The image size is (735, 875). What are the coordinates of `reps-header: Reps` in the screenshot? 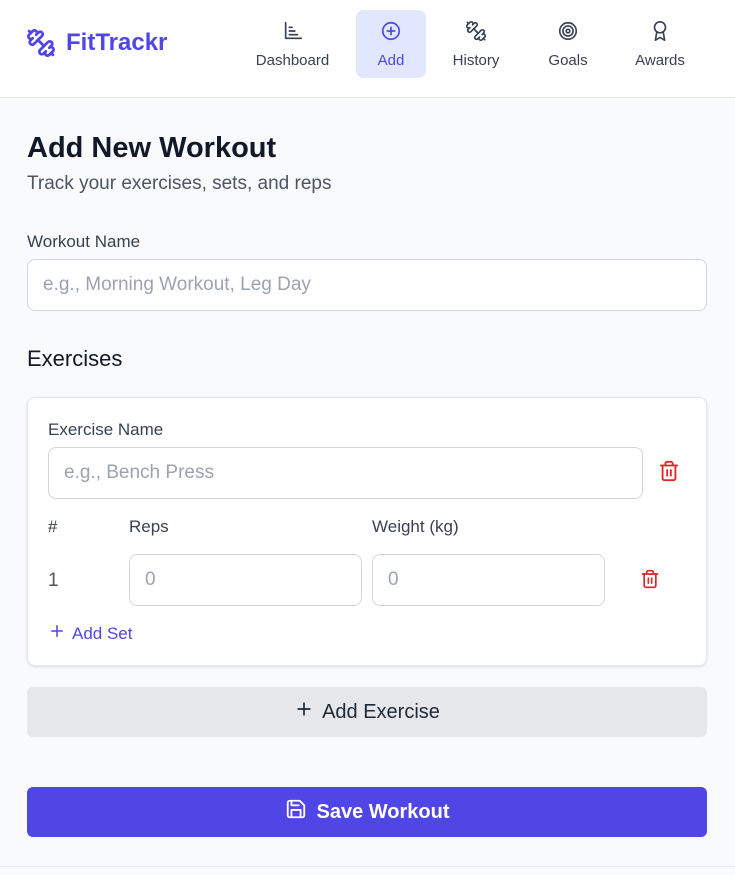 It's located at (149, 526).